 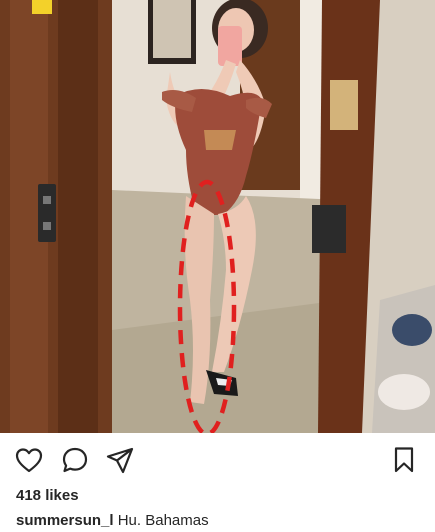 I want to click on post-caption: summersun_l Hu. Bahamas, so click(x=112, y=521).